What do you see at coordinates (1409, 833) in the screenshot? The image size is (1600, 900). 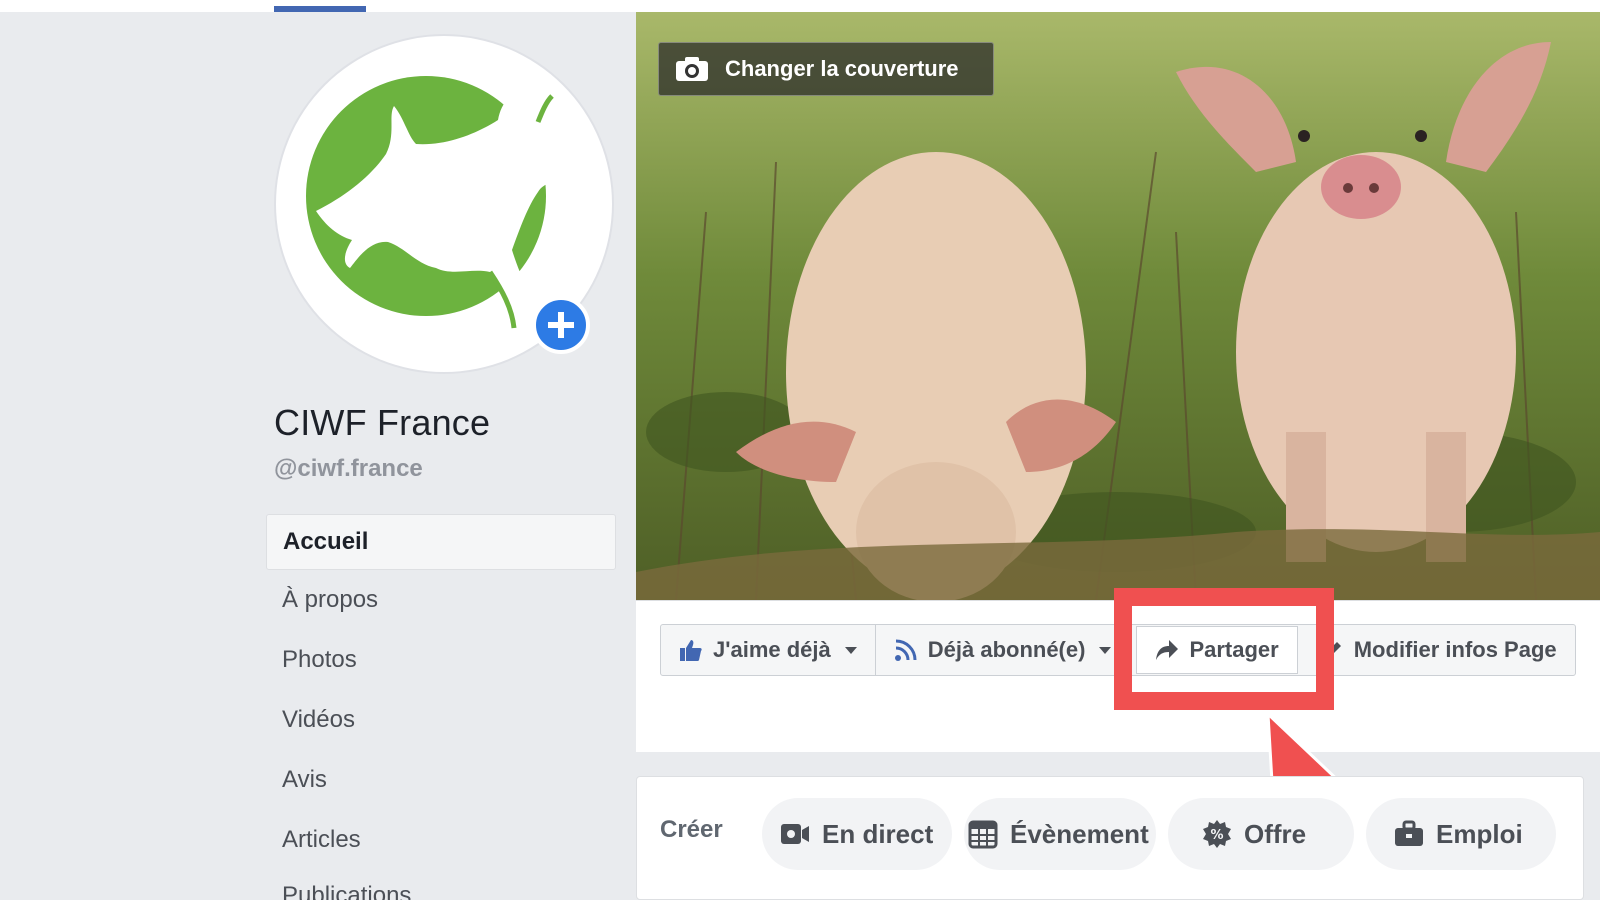 I see `briefcase-icon` at bounding box center [1409, 833].